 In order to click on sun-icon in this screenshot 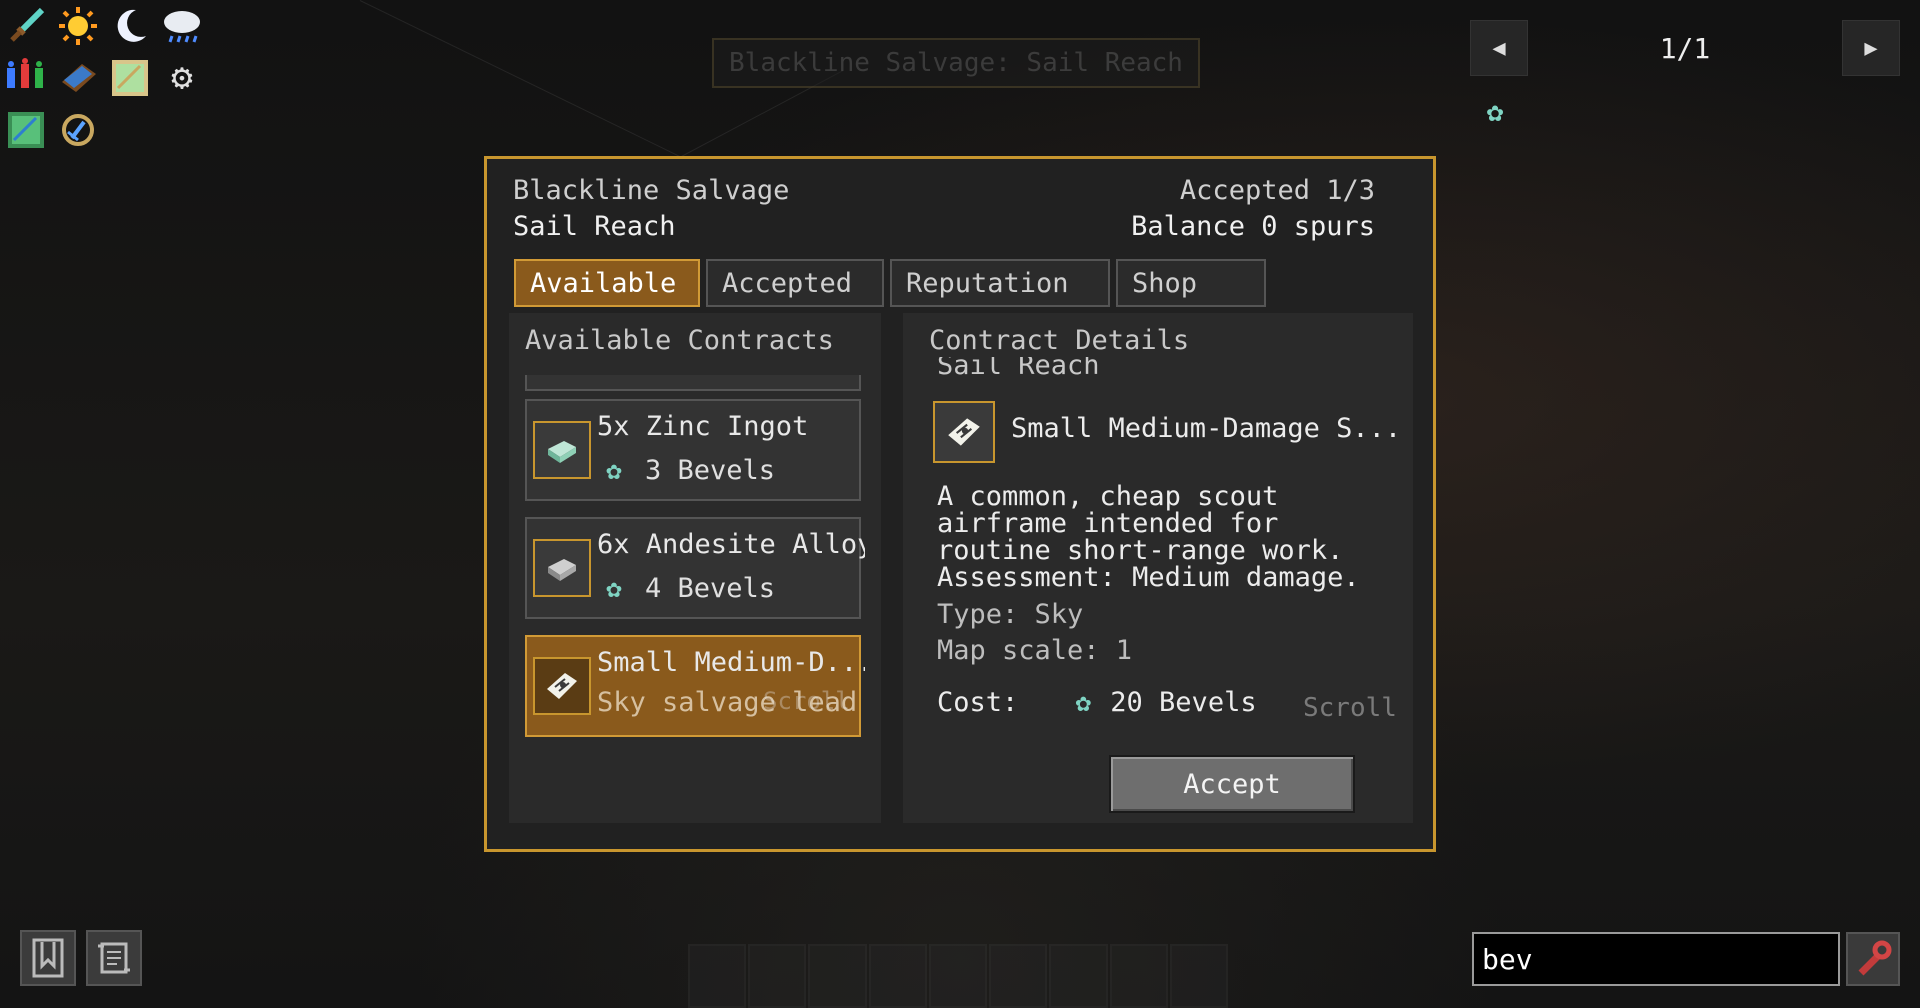, I will do `click(78, 26)`.